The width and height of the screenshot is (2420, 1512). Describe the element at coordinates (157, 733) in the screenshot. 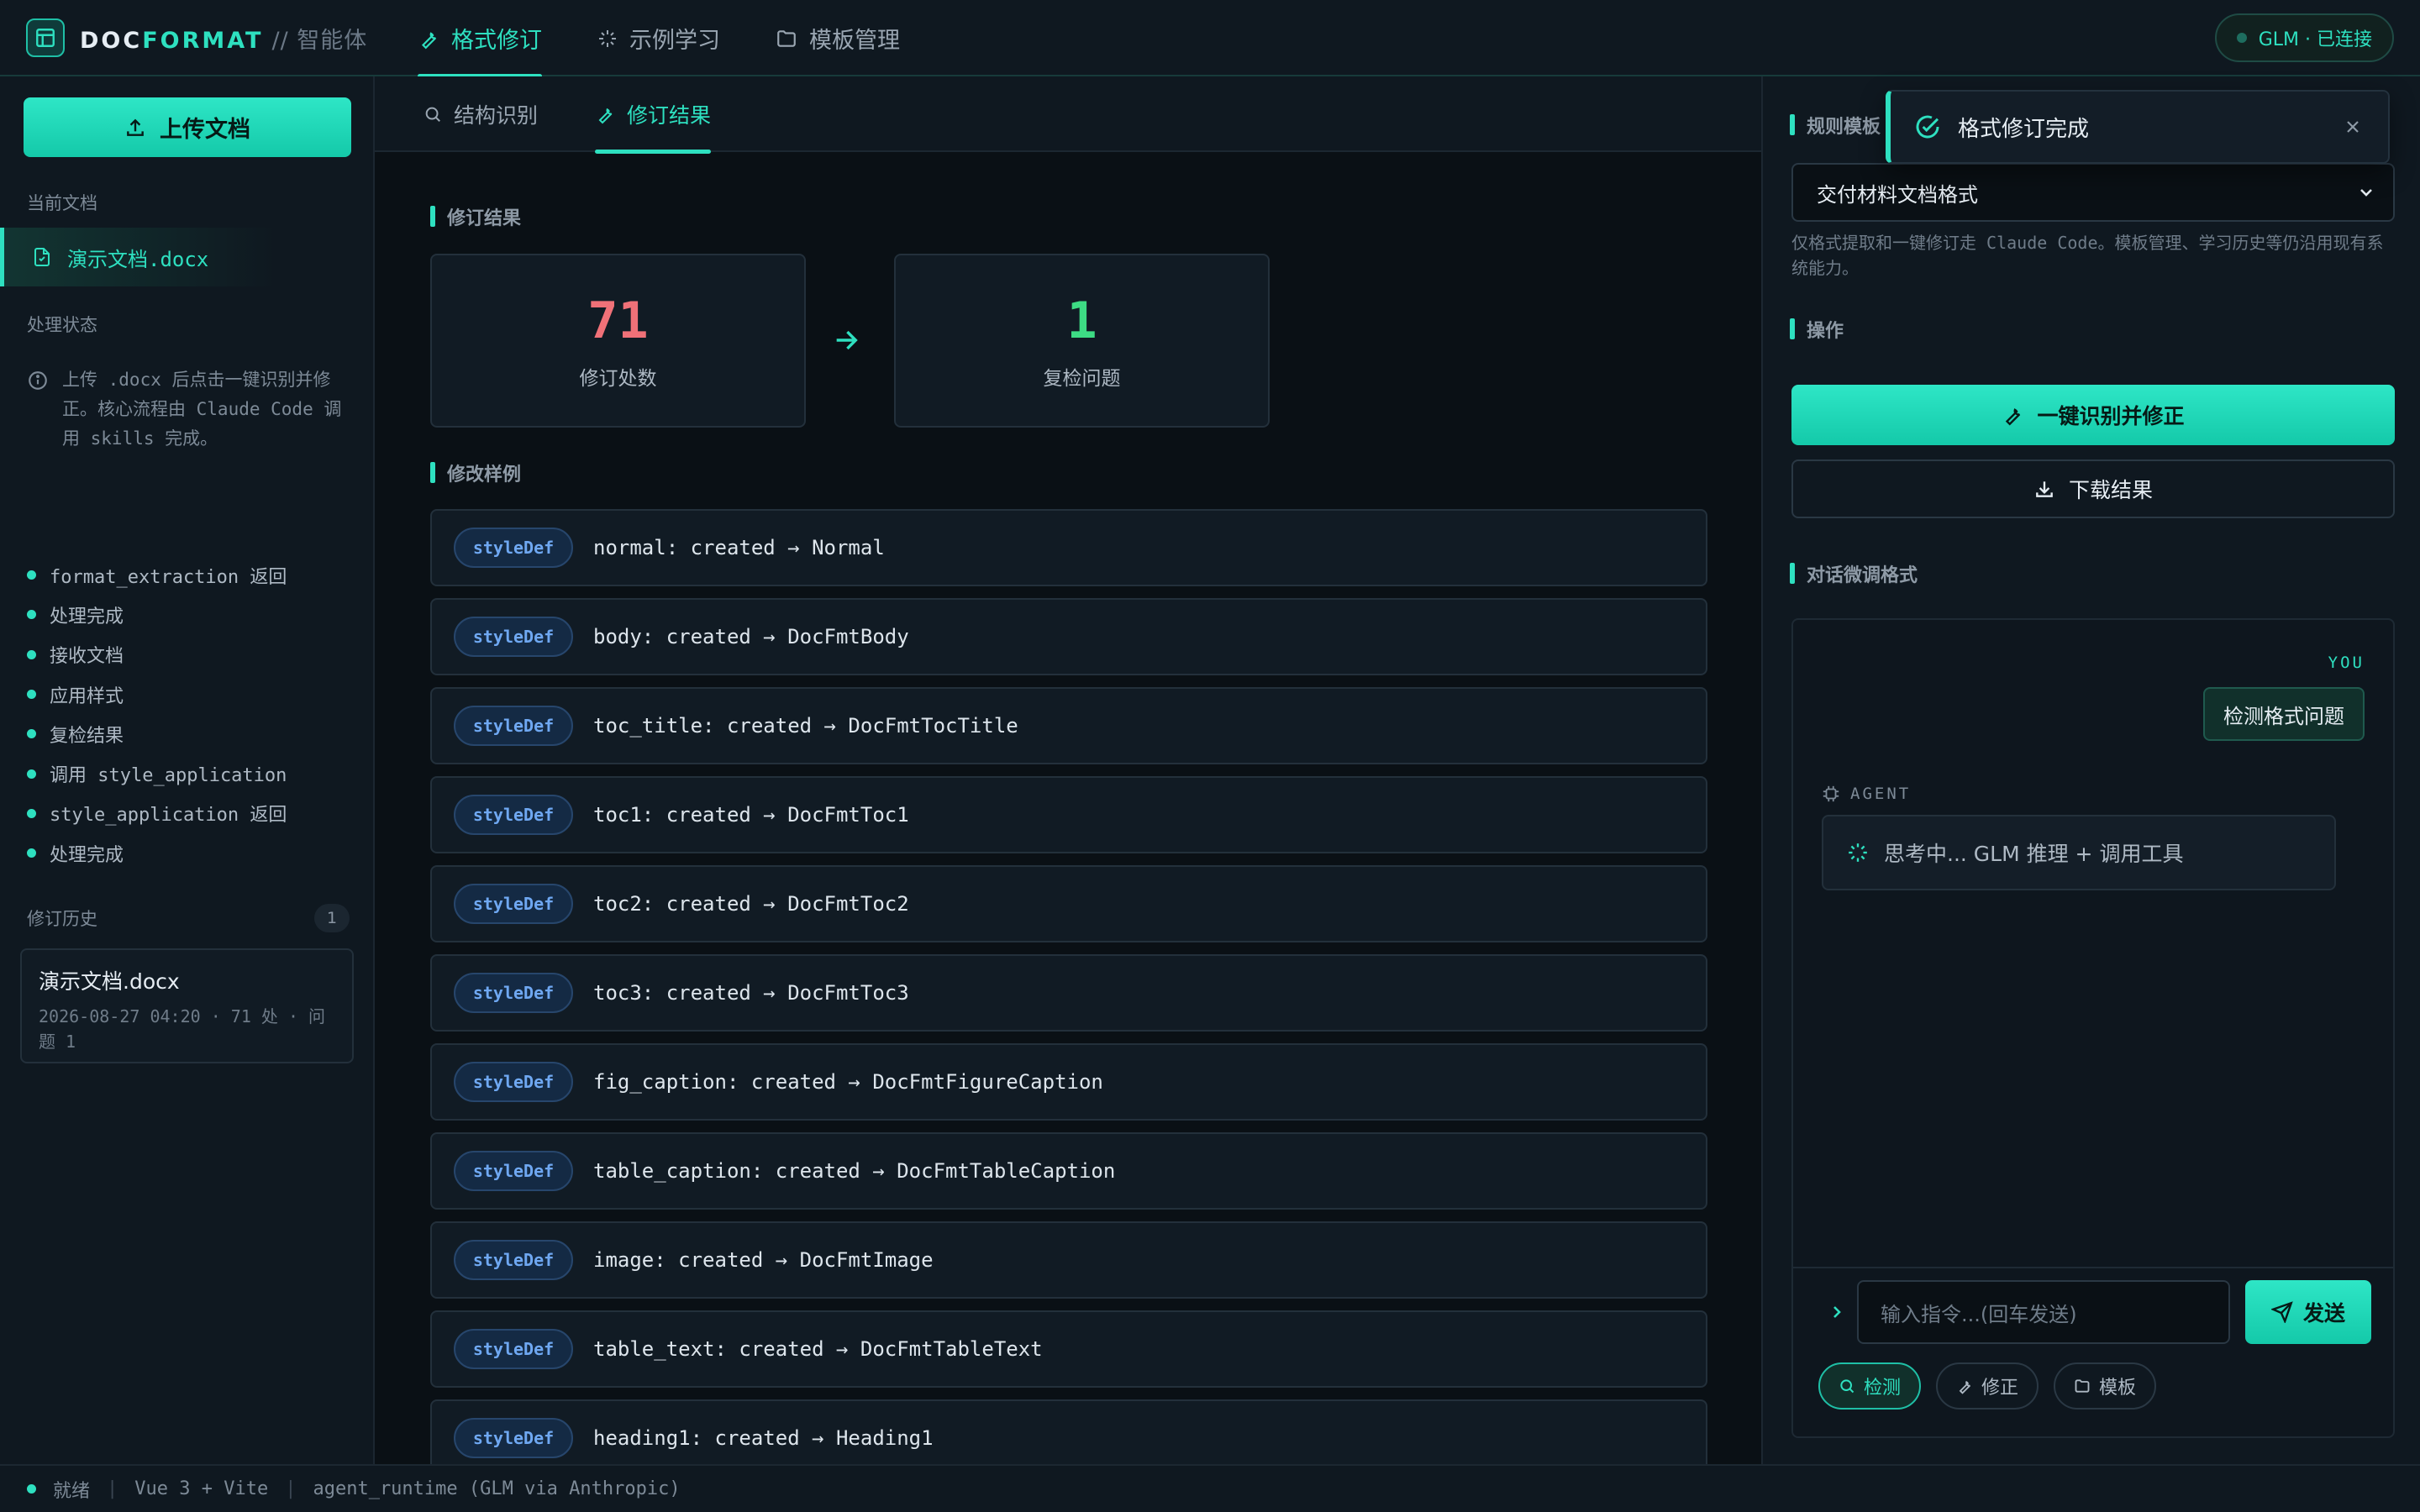

I see `log-item: 复检结果` at that location.